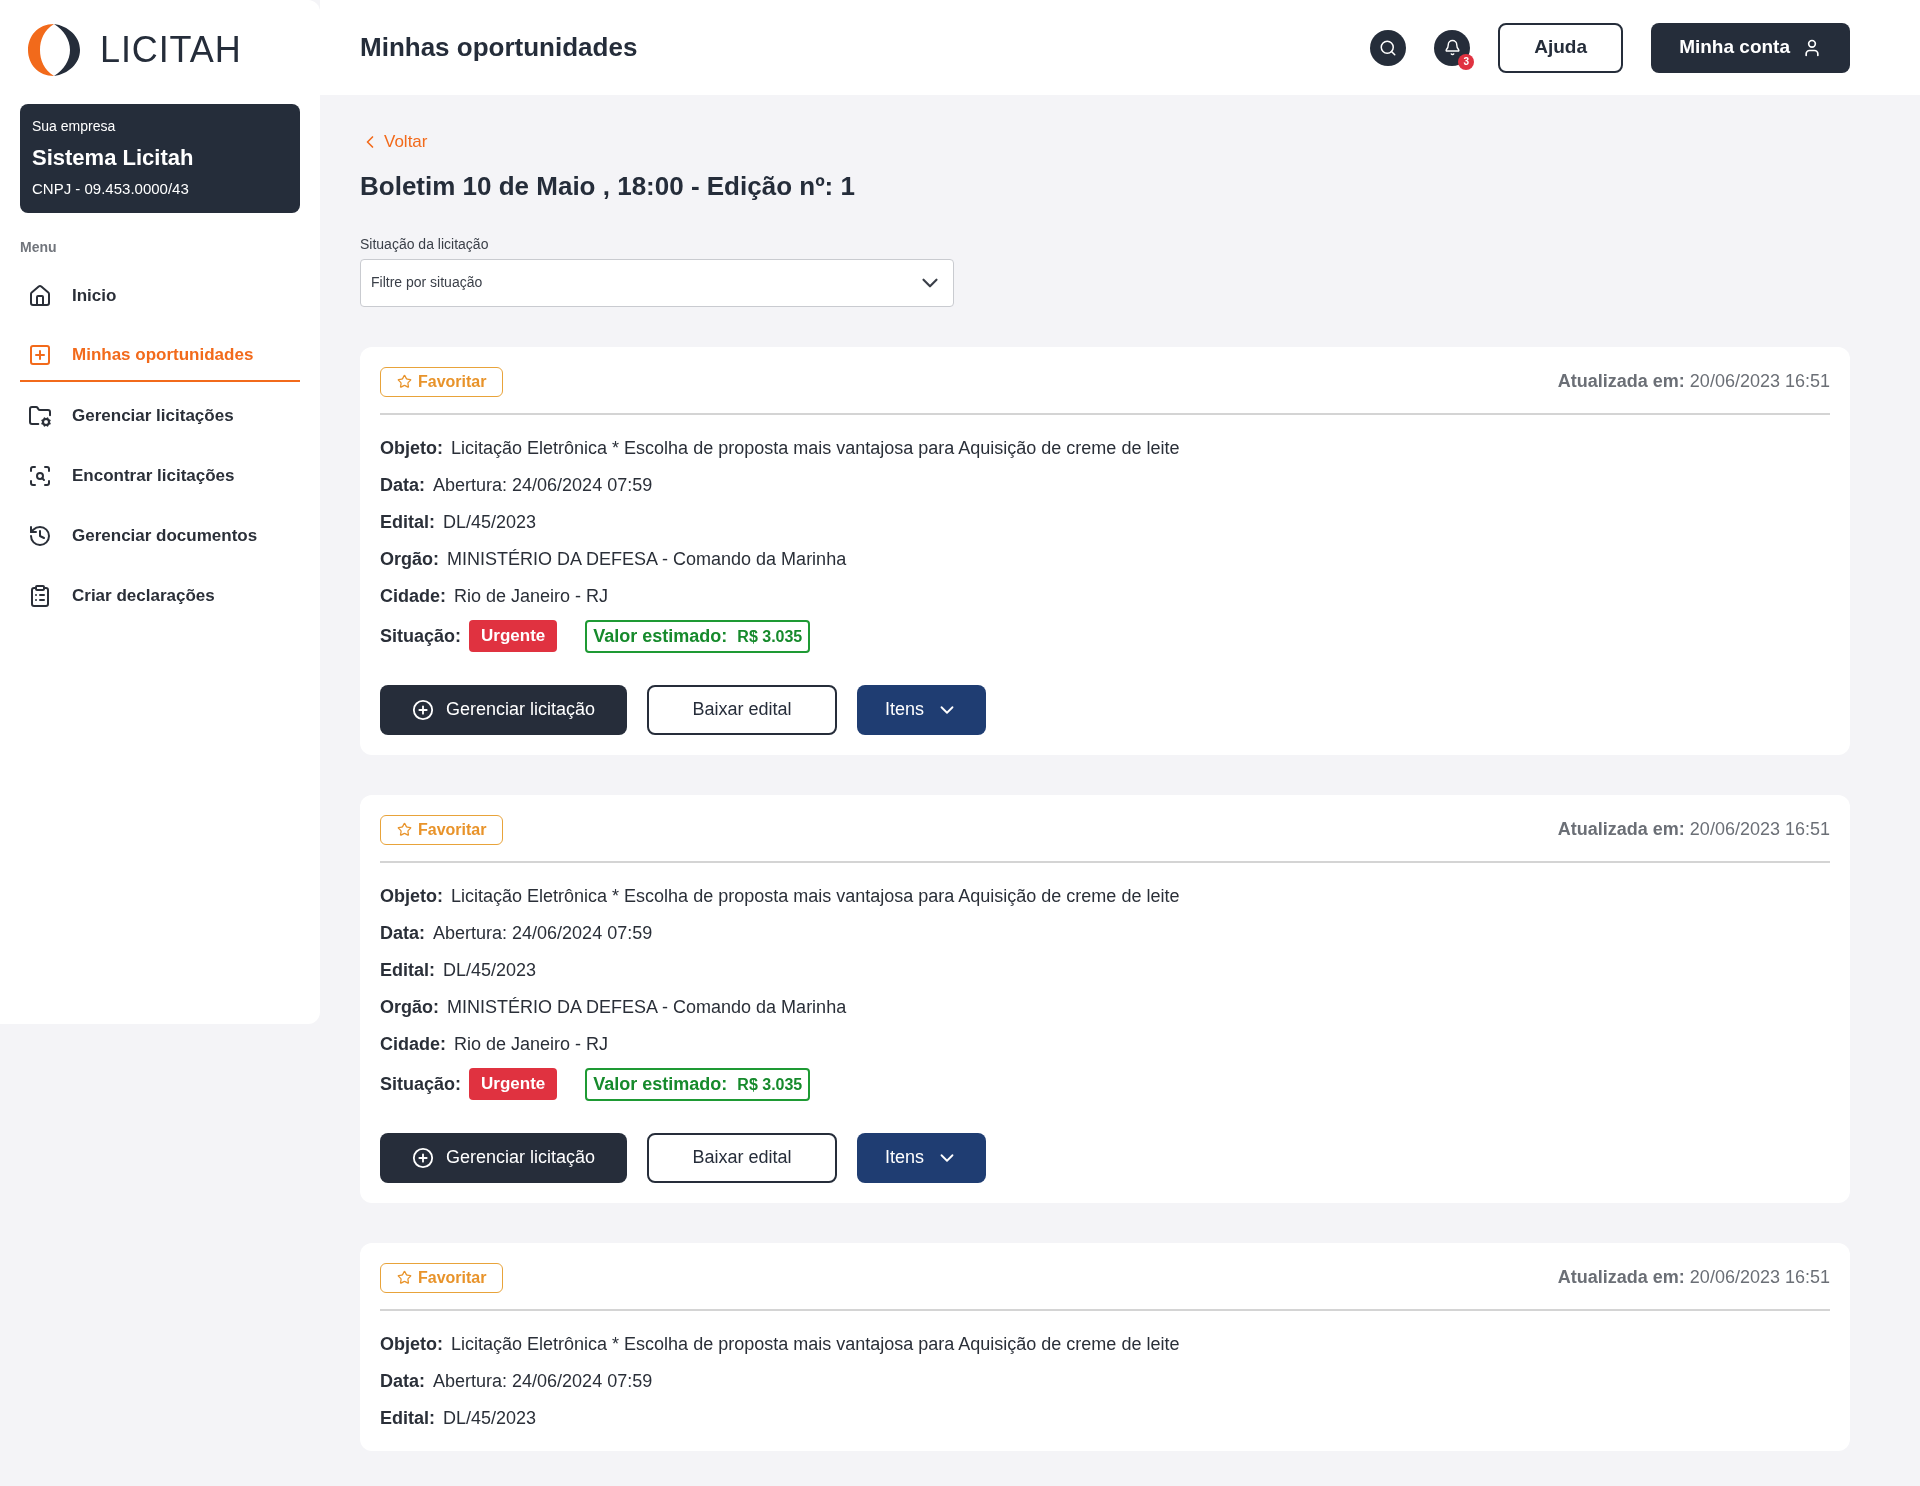  What do you see at coordinates (160, 595) in the screenshot?
I see `menu-item: Criar declarações` at bounding box center [160, 595].